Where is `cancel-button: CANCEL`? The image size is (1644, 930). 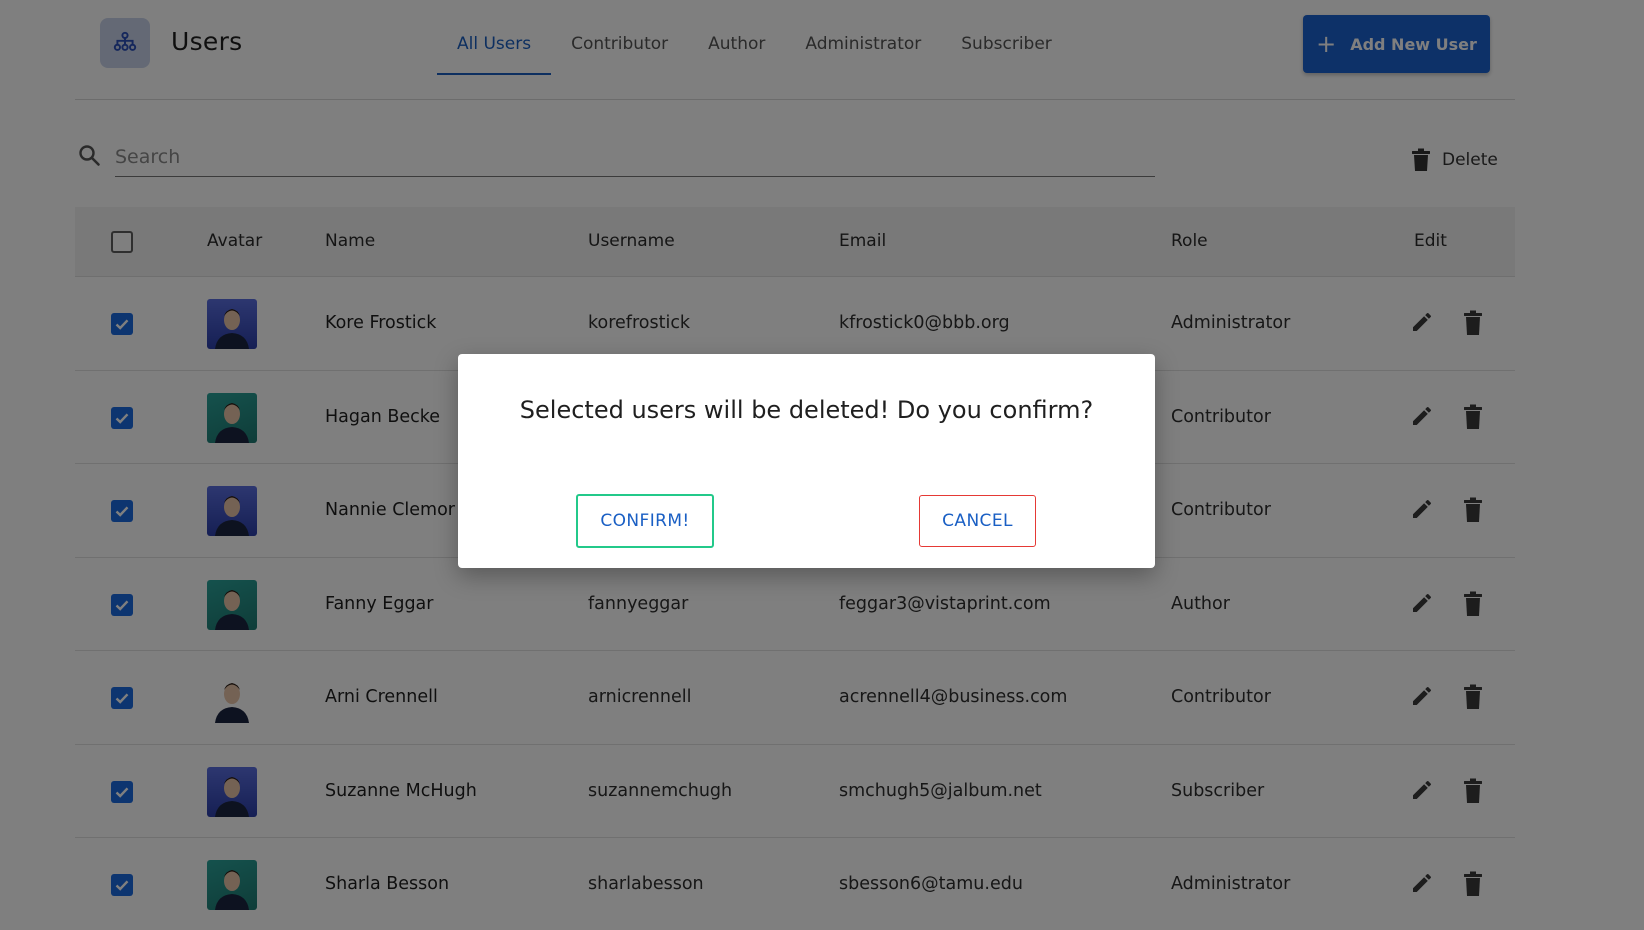 cancel-button: CANCEL is located at coordinates (977, 521).